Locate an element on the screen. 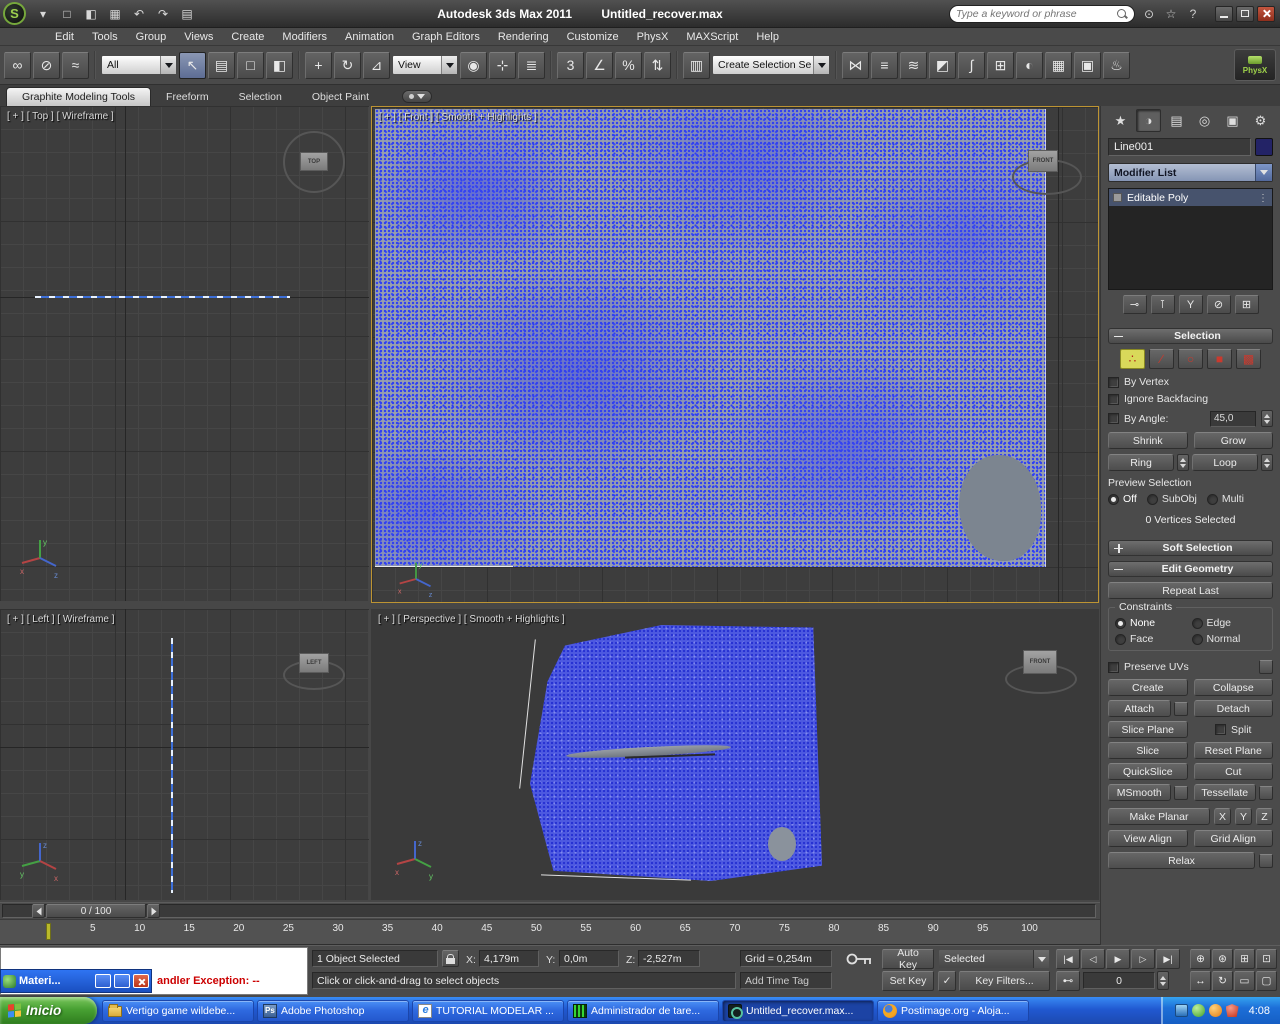 This screenshot has height=1024, width=1280. next-frame: ▷ is located at coordinates (1143, 959).